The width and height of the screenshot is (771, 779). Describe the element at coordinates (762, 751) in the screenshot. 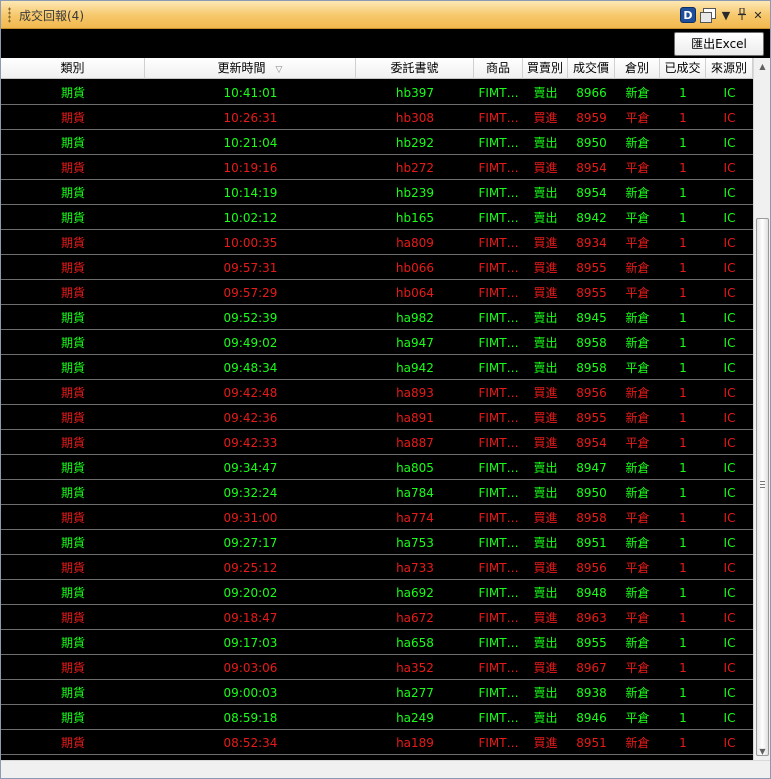

I see `scroll-down-icon: ▼` at that location.